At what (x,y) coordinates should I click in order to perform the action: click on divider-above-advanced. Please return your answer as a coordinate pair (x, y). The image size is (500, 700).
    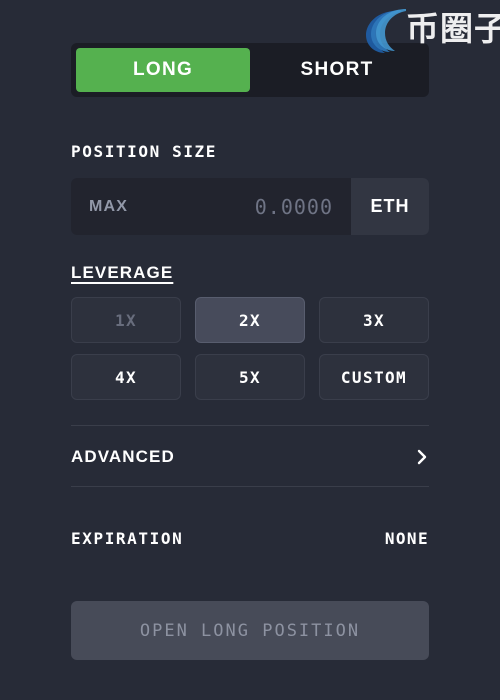
    Looking at the image, I should click on (250, 425).